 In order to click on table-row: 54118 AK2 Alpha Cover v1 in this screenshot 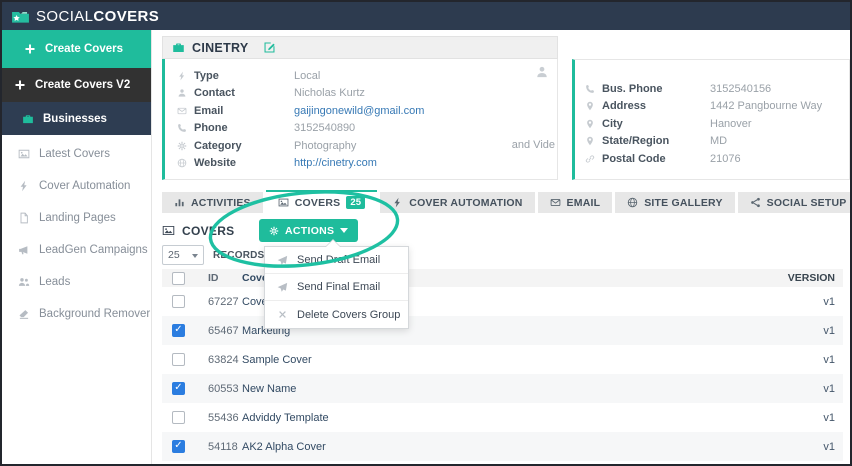, I will do `click(502, 446)`.